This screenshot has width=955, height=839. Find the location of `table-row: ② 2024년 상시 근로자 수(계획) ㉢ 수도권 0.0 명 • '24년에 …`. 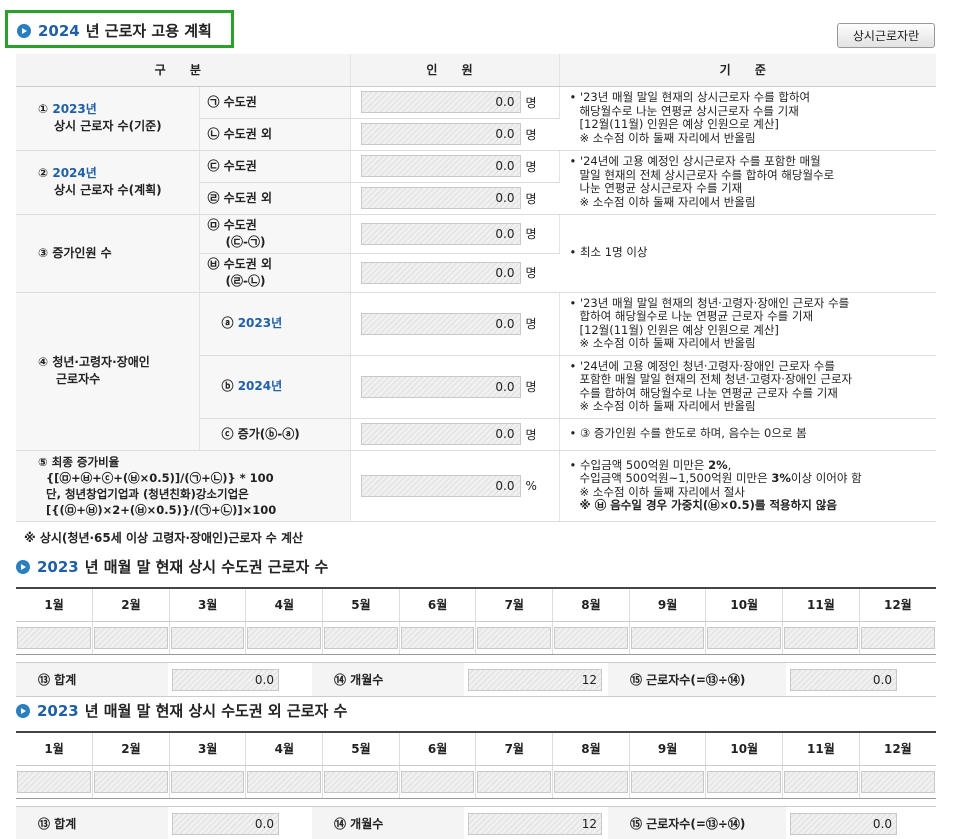

table-row: ② 2024년 상시 근로자 수(계획) ㉢ 수도권 0.0 명 • '24년에 … is located at coordinates (476, 182).